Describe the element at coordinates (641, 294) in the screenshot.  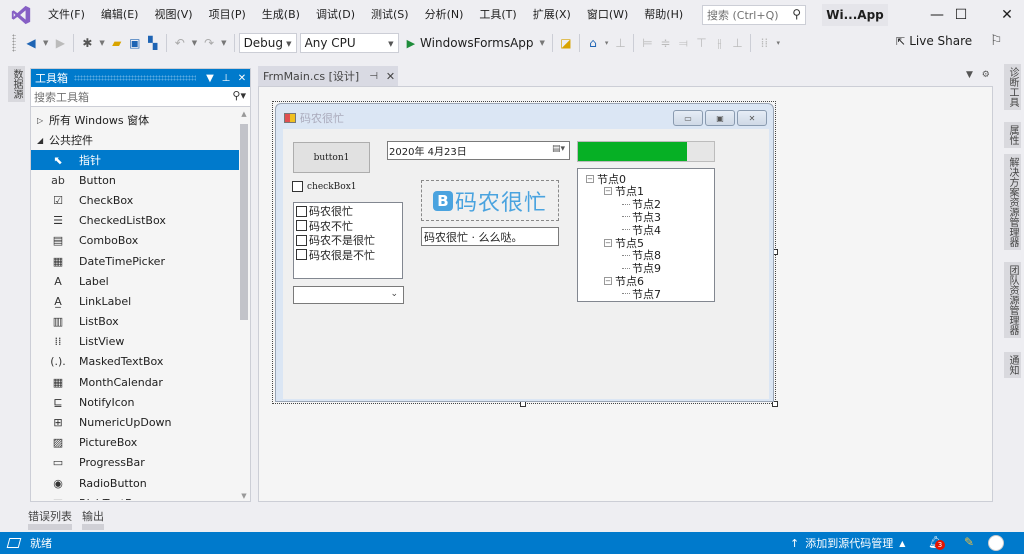
I see `tree-node: 节点7` at that location.